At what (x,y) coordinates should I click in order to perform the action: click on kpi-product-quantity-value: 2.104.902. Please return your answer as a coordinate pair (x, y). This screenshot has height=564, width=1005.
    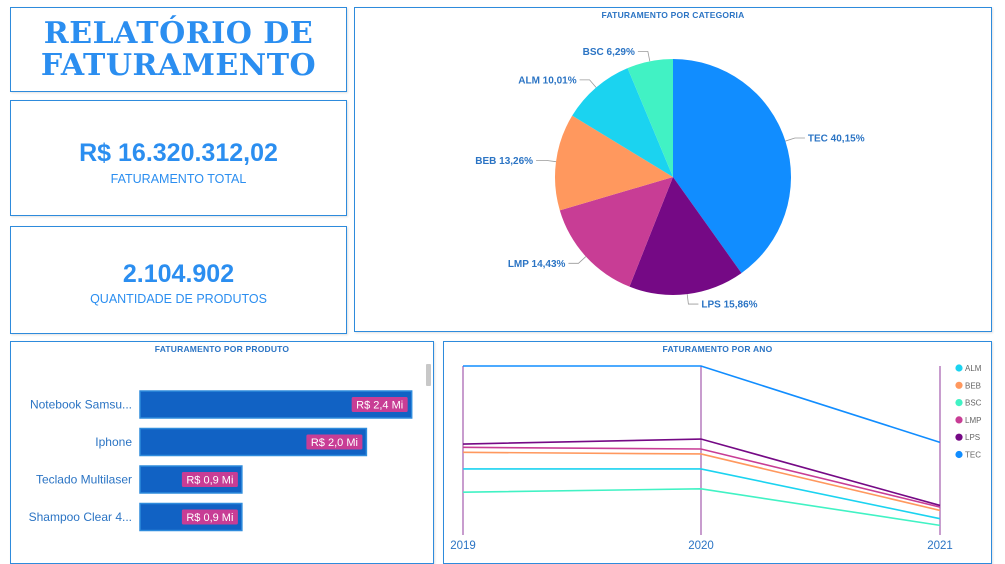
    Looking at the image, I should click on (178, 274).